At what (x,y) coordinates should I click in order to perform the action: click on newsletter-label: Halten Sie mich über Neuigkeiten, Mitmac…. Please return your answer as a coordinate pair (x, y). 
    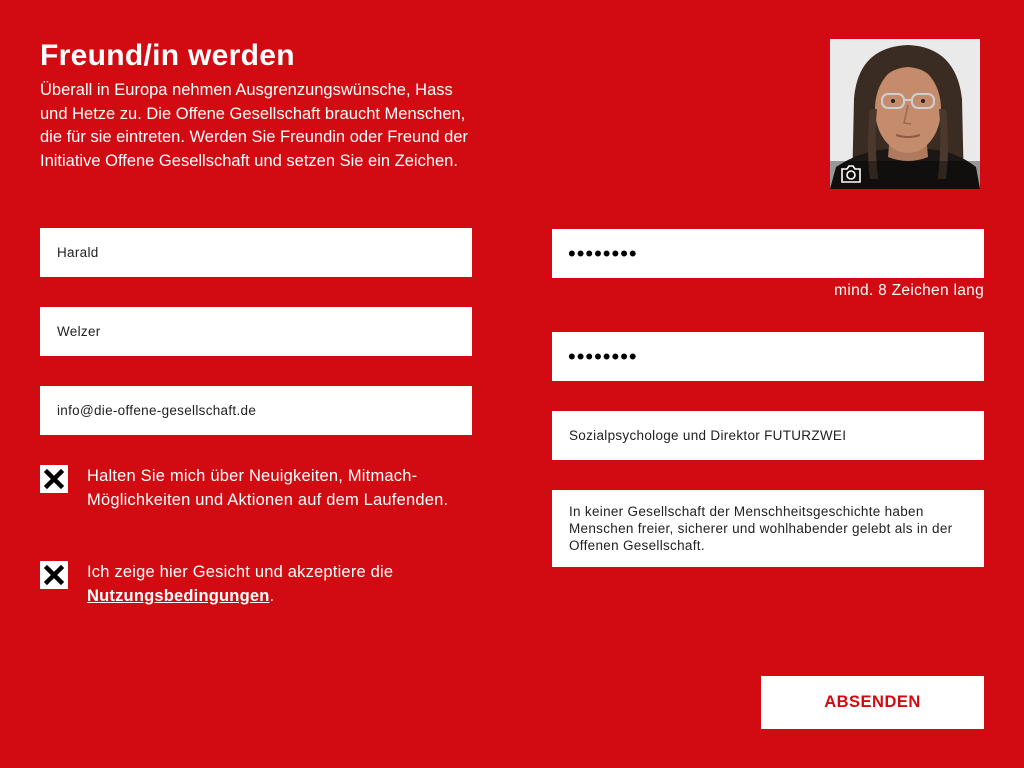
    Looking at the image, I should click on (268, 488).